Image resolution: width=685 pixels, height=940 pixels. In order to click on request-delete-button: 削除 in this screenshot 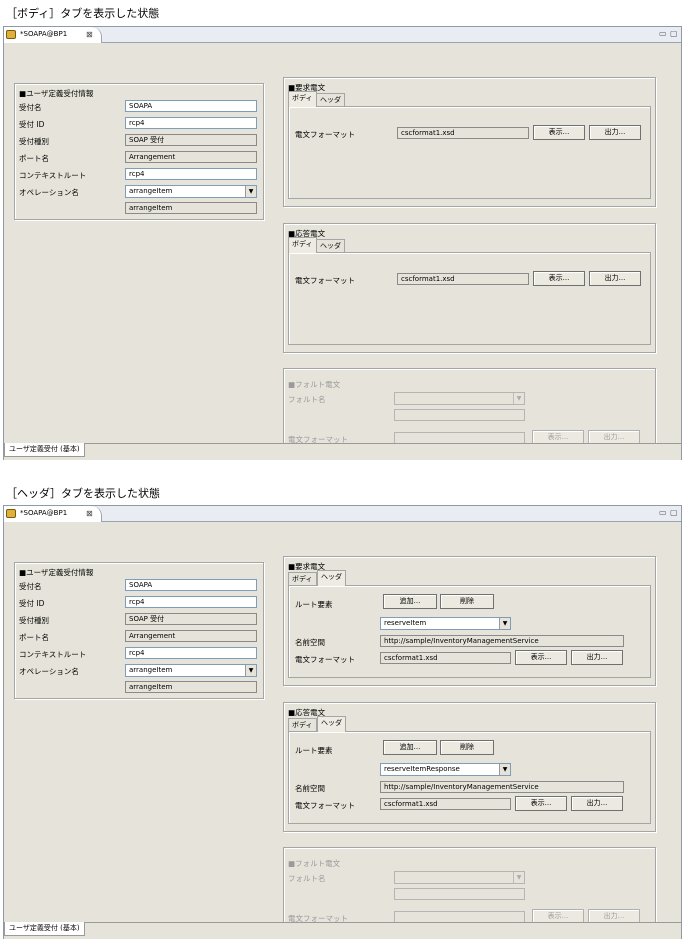, I will do `click(467, 601)`.